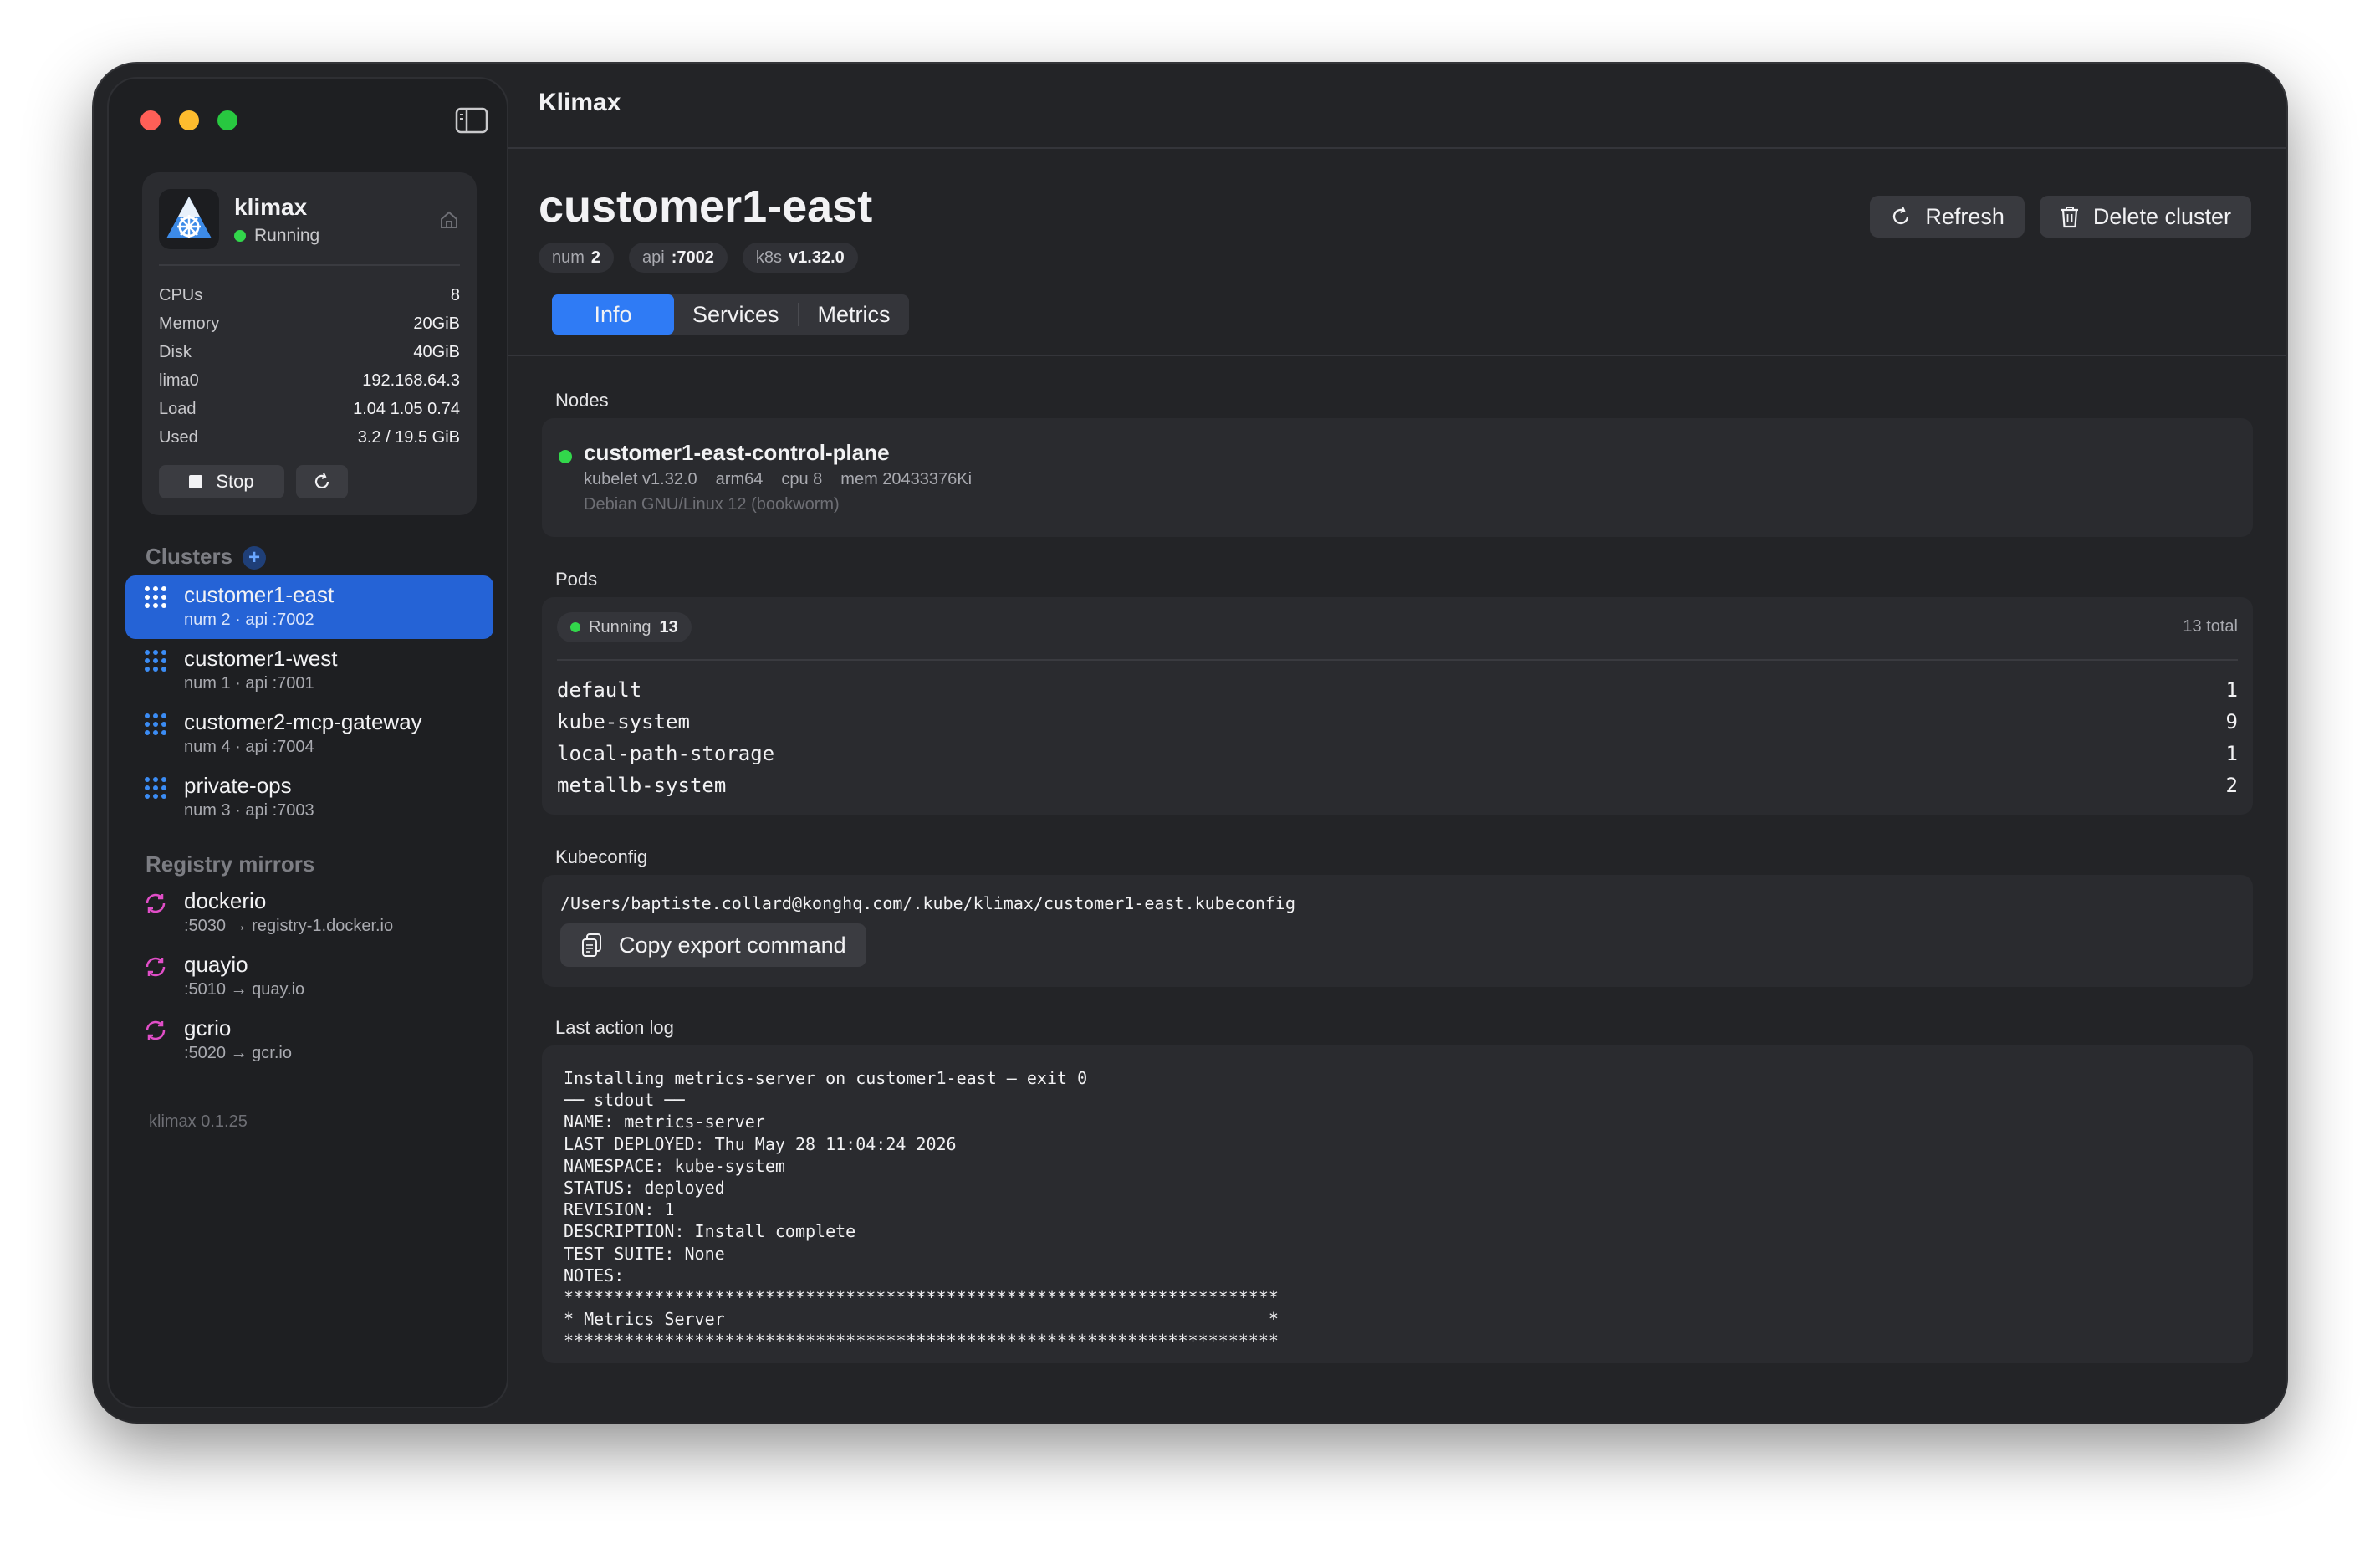 The width and height of the screenshot is (2380, 1549). I want to click on cluster-item-customer2-mcp-gateway: customer2-mcp-gateway num 4 · api :7004, so click(309, 734).